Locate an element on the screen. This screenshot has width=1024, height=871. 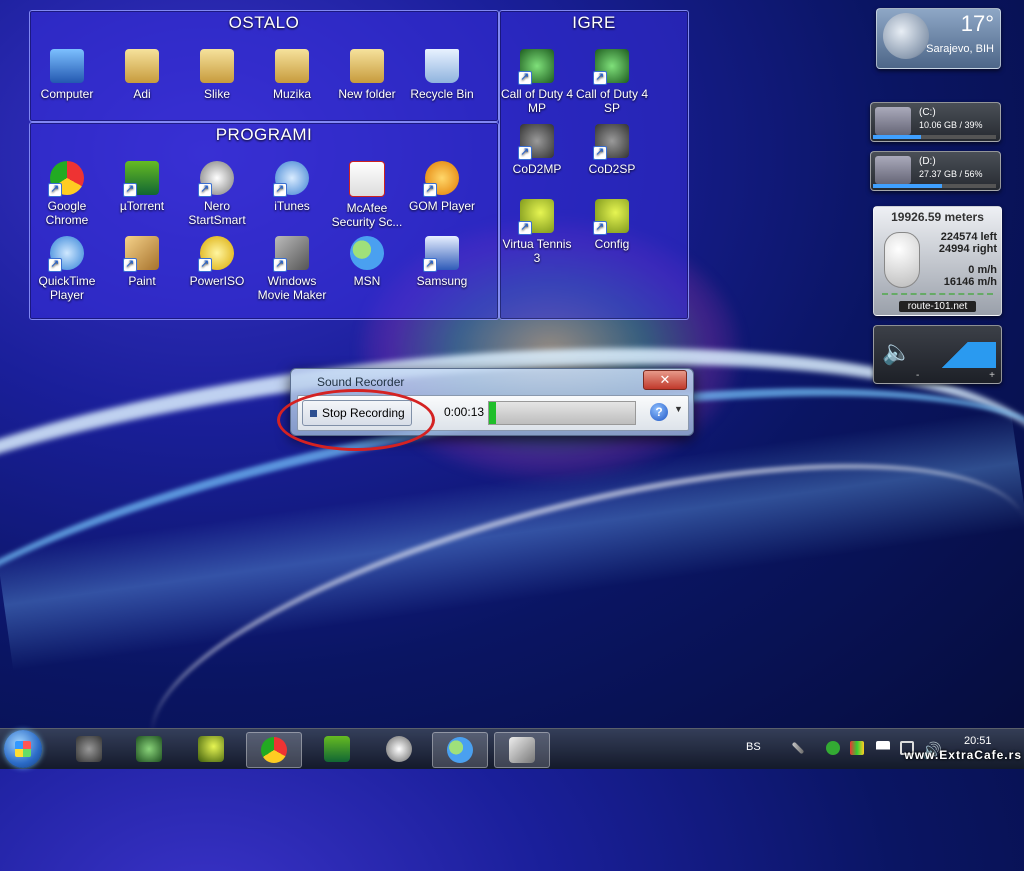
microphone-icon is located at coordinates (522, 750).